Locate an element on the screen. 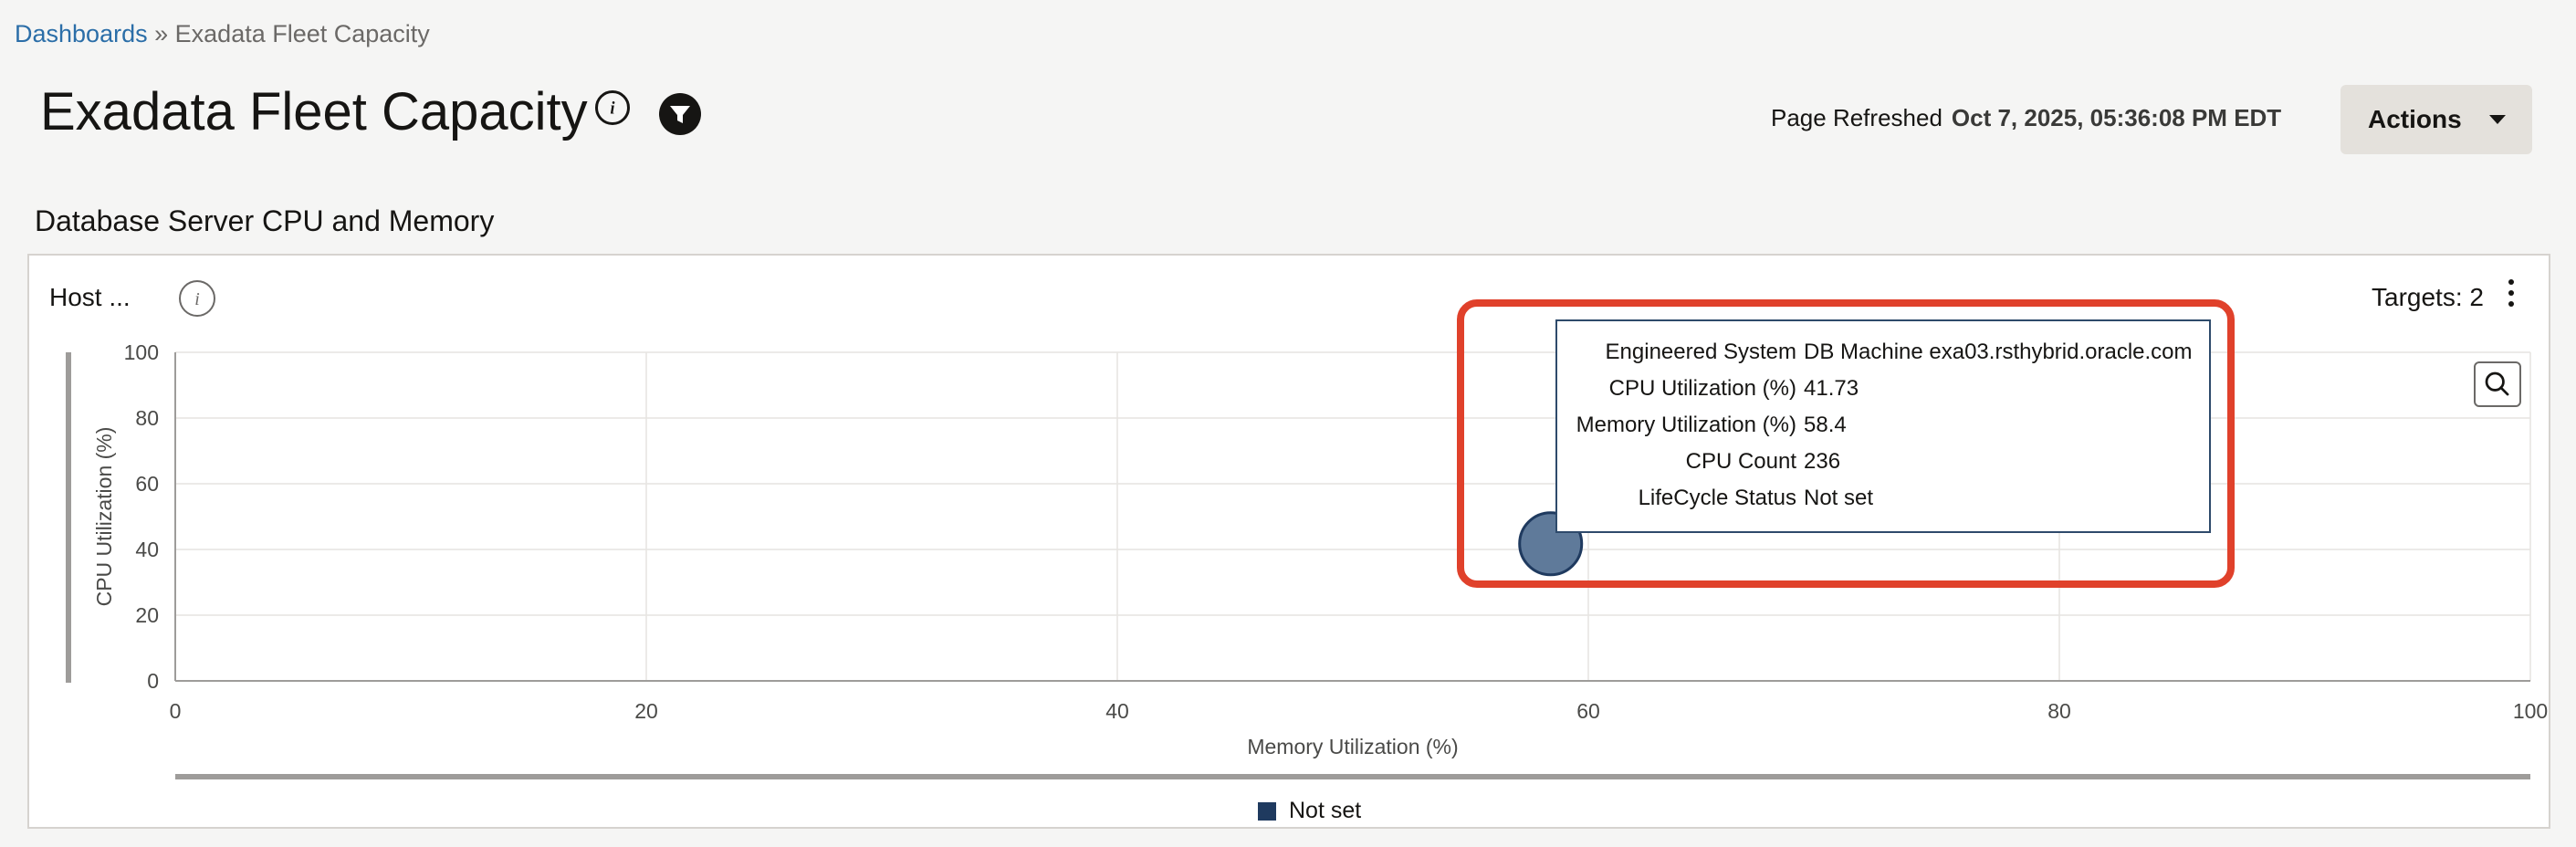  tooltip-row: CPU Utilization (%) 41.73 is located at coordinates (1883, 394).